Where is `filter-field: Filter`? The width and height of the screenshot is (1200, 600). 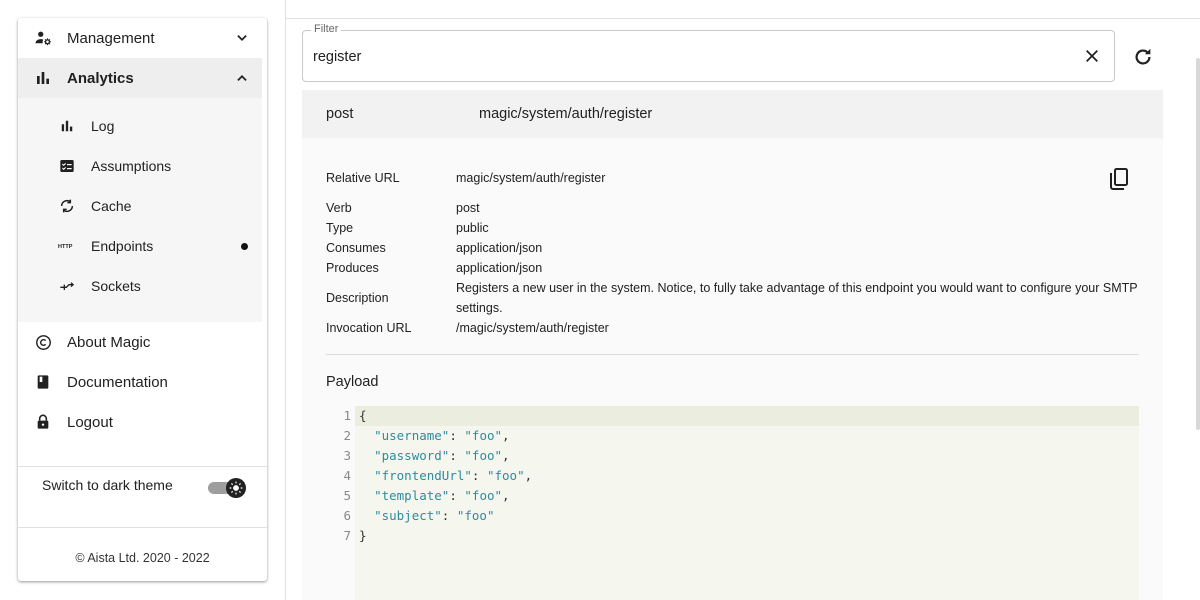 filter-field: Filter is located at coordinates (708, 52).